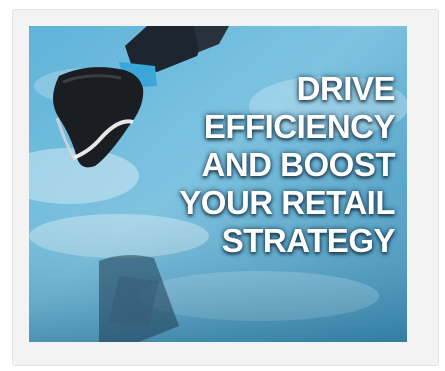  Describe the element at coordinates (308, 240) in the screenshot. I see `headline-line-5: STRATEGY` at that location.